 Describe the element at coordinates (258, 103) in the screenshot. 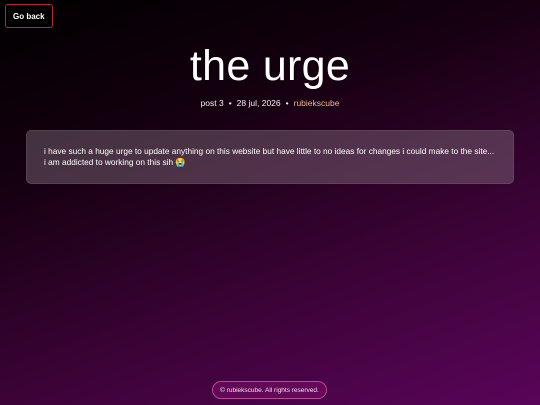

I see `post-date: 28 jul, 2026` at that location.